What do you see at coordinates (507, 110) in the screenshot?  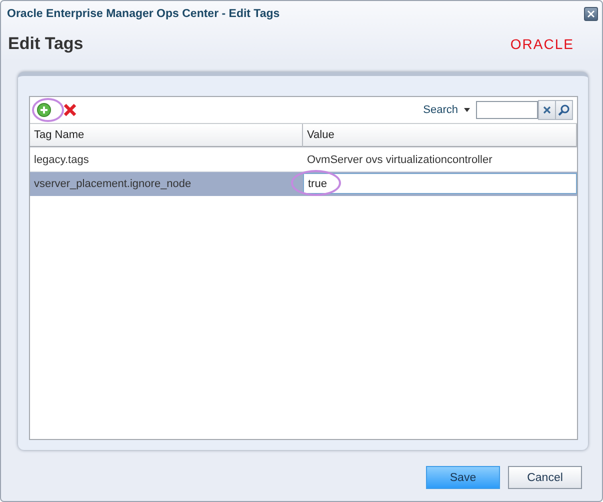 I see `search-field` at bounding box center [507, 110].